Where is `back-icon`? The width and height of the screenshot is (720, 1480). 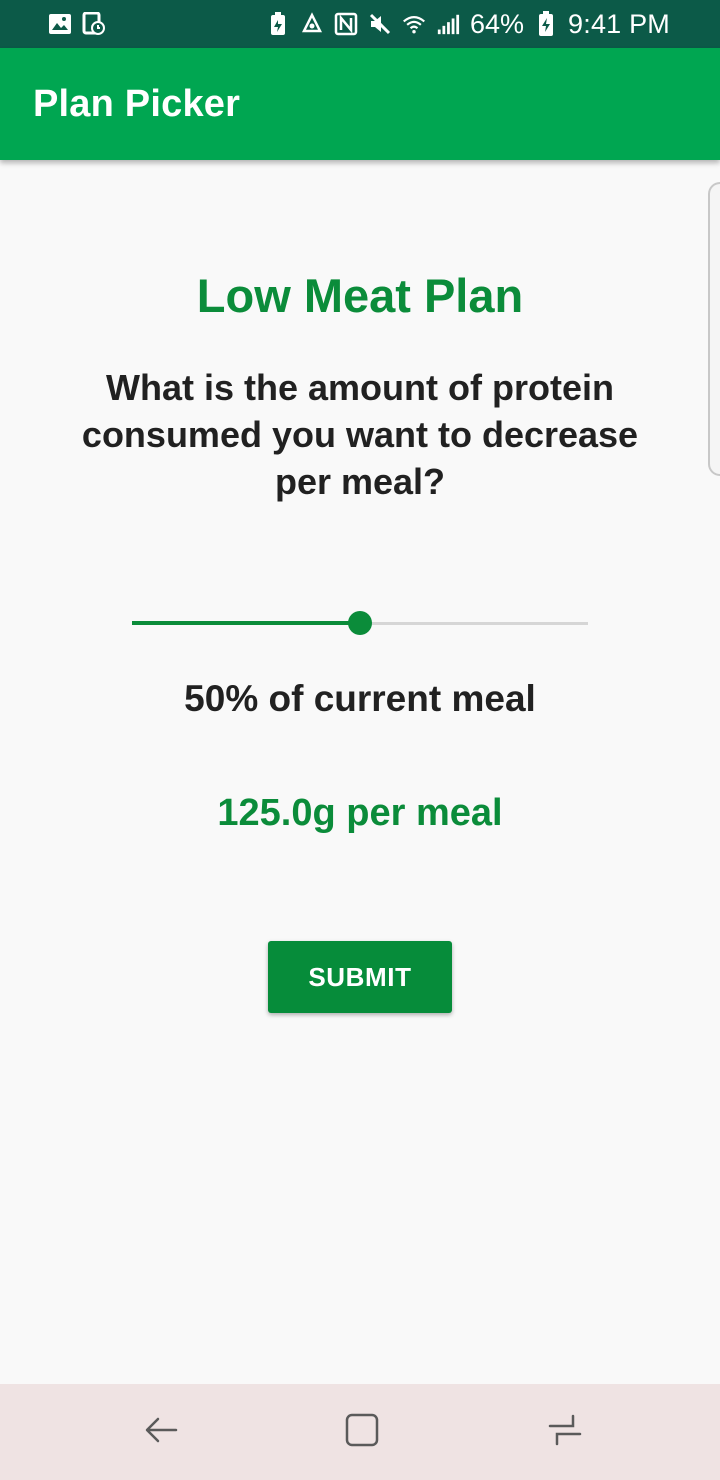 back-icon is located at coordinates (162, 1432).